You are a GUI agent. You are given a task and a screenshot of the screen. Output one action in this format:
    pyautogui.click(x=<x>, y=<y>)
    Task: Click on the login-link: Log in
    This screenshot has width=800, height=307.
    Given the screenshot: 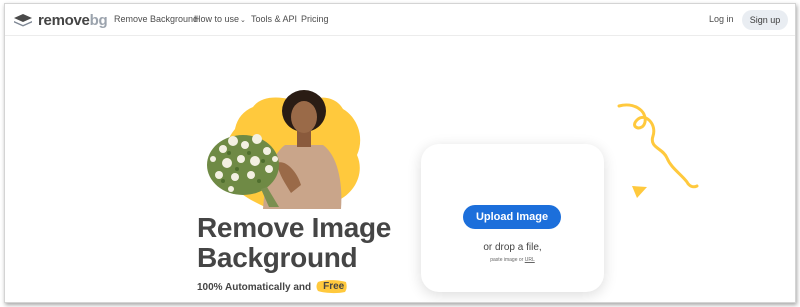 What is the action you would take?
    pyautogui.click(x=721, y=19)
    